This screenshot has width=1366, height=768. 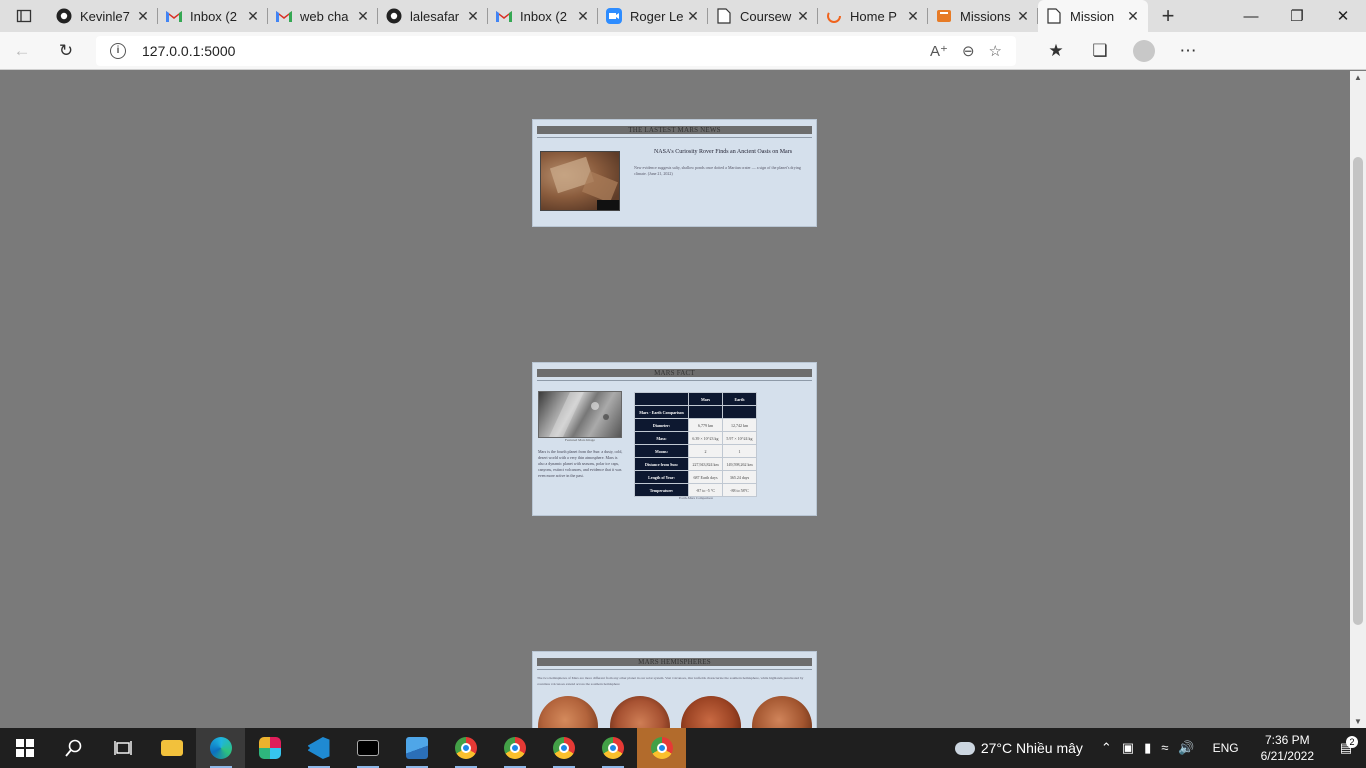 What do you see at coordinates (705, 464) in the screenshot?
I see `mars-value: 227,943,824 km` at bounding box center [705, 464].